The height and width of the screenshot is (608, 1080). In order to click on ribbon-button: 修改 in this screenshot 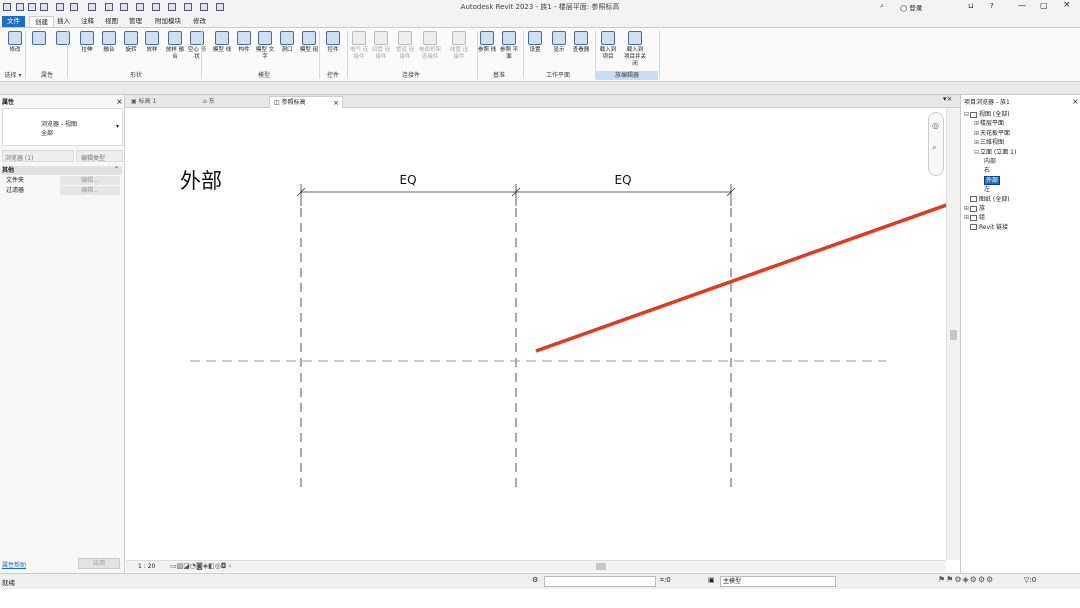, I will do `click(15, 50)`.